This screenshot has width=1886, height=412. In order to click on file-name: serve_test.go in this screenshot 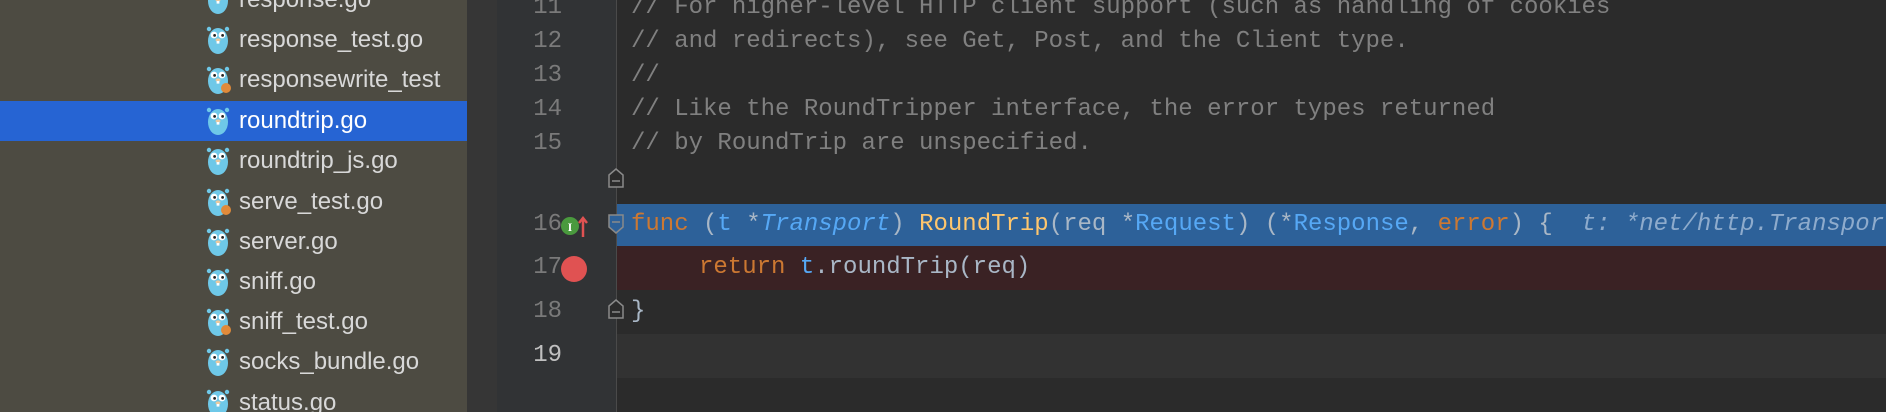, I will do `click(311, 201)`.